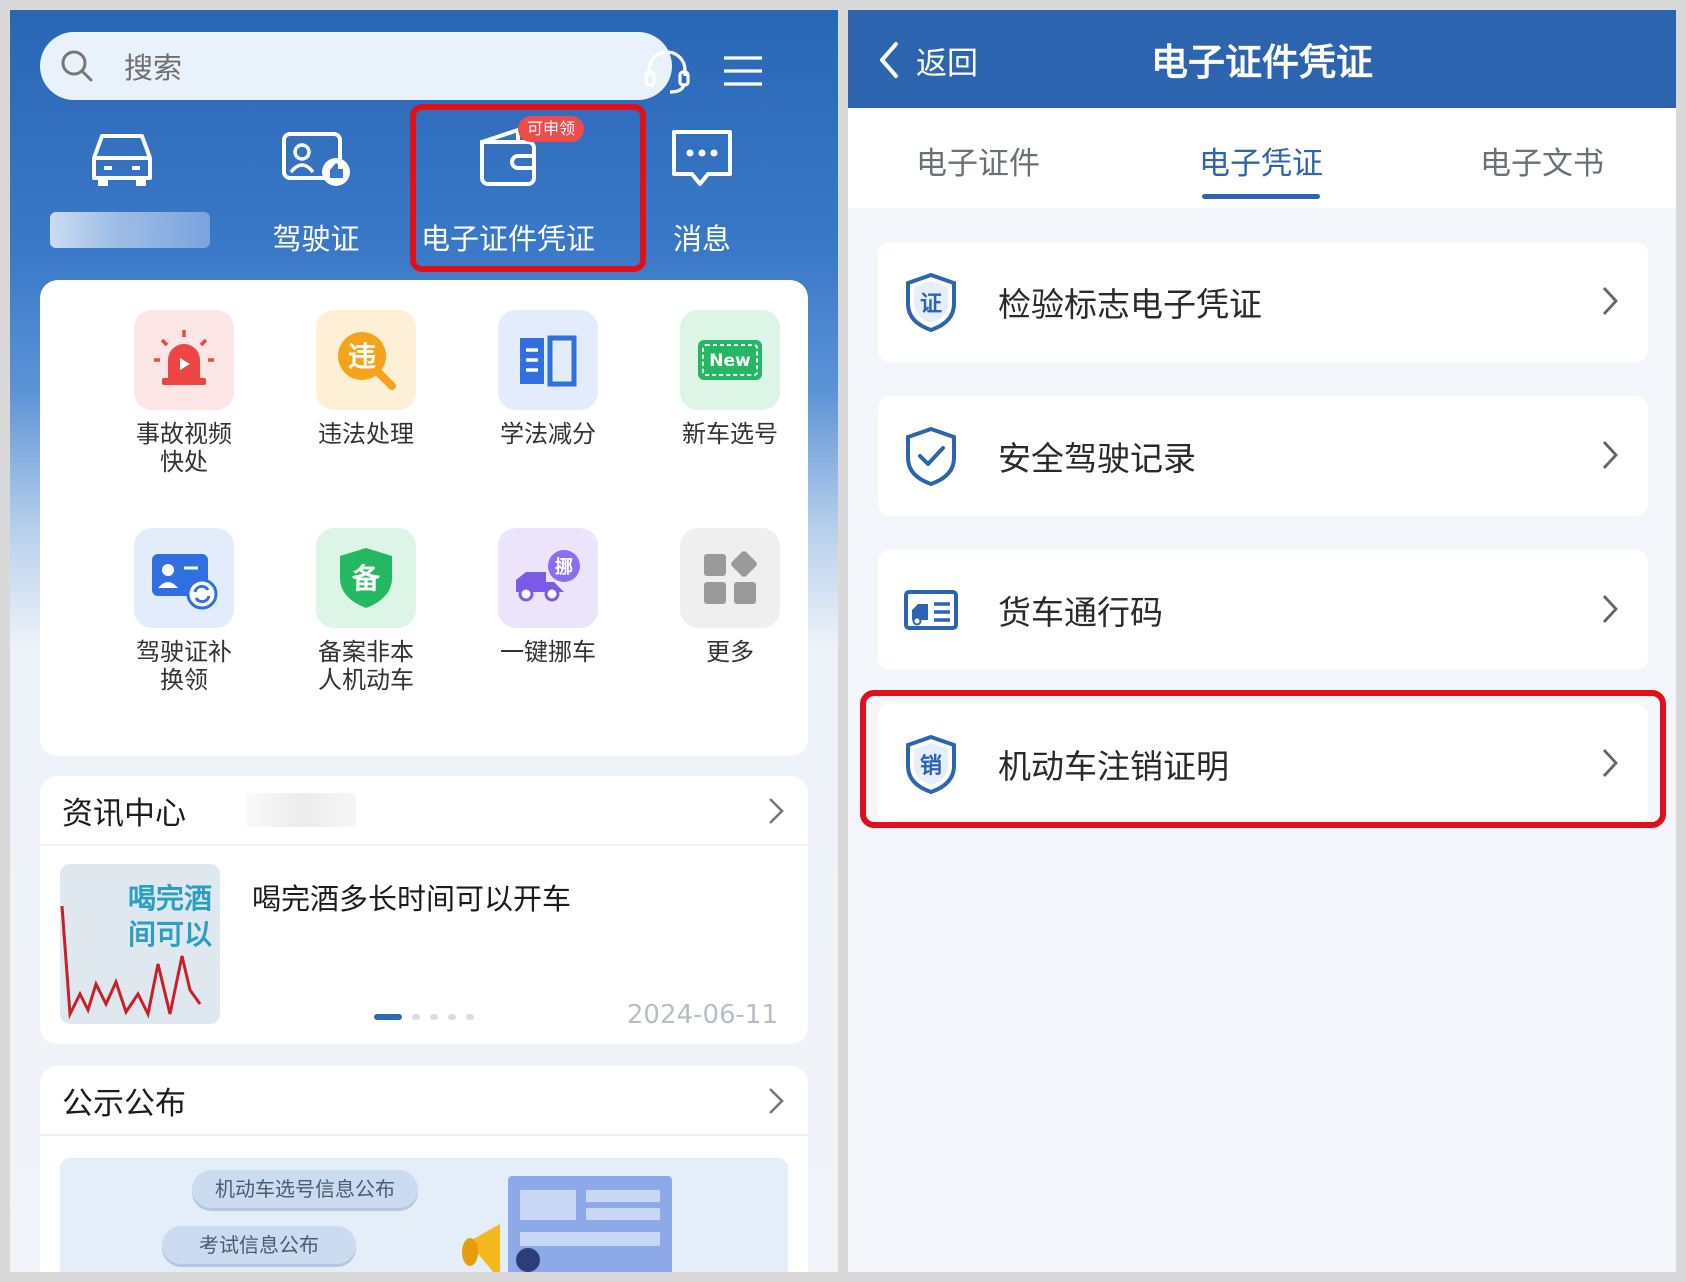  What do you see at coordinates (153, 68) in the screenshot?
I see `search-placeholder: 搜索` at bounding box center [153, 68].